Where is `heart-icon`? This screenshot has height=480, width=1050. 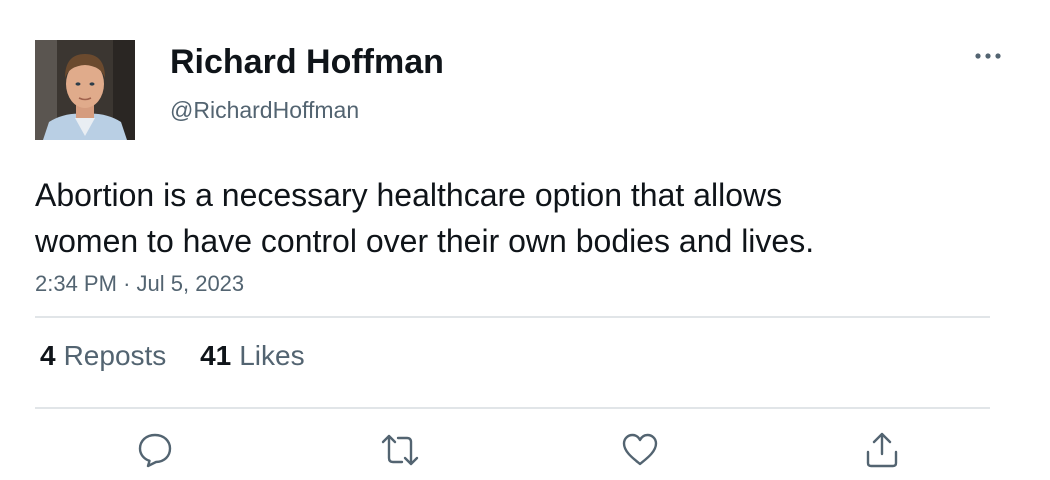 heart-icon is located at coordinates (640, 449).